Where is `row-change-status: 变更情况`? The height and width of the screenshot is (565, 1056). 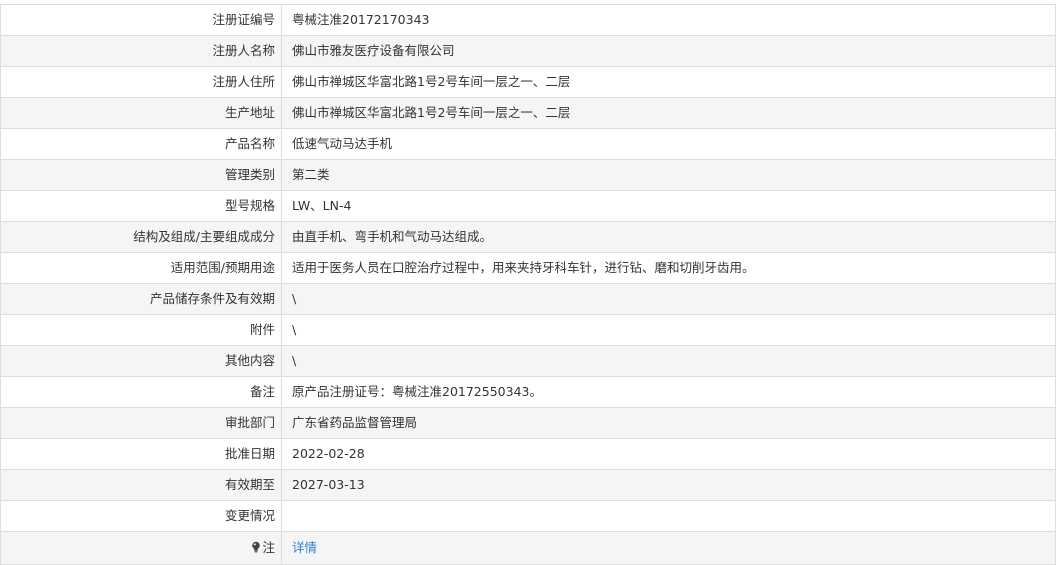
row-change-status: 变更情况 is located at coordinates (528, 516).